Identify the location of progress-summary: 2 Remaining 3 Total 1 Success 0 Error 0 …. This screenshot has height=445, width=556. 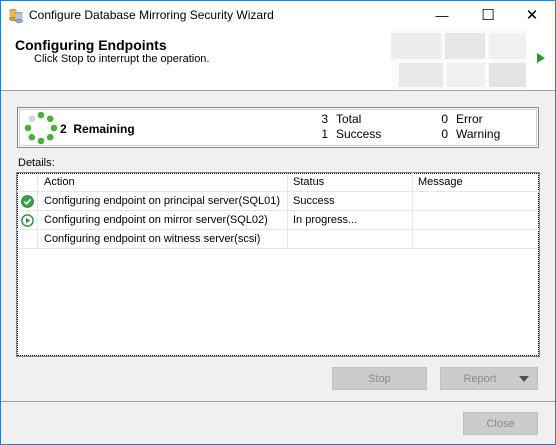
(278, 127).